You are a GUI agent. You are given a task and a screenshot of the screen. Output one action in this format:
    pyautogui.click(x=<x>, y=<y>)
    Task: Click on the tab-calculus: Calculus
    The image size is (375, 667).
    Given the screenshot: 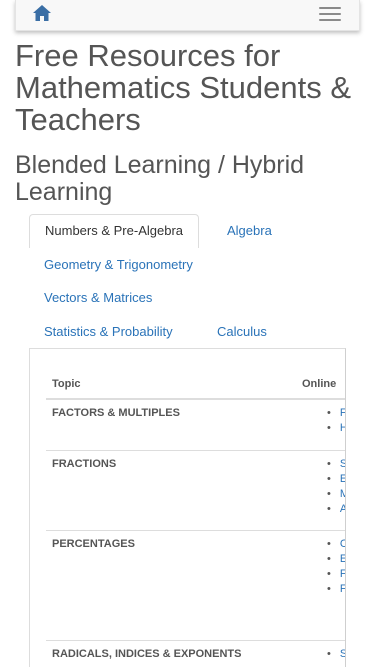 What is the action you would take?
    pyautogui.click(x=242, y=332)
    